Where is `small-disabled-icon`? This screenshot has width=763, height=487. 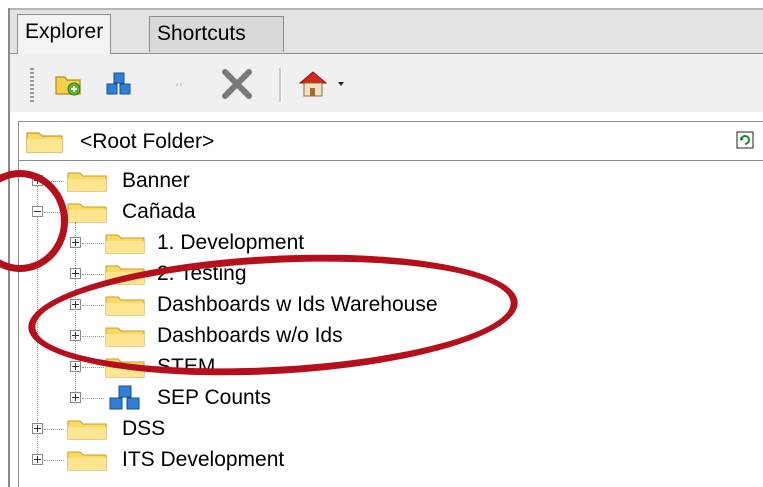
small-disabled-icon is located at coordinates (179, 84).